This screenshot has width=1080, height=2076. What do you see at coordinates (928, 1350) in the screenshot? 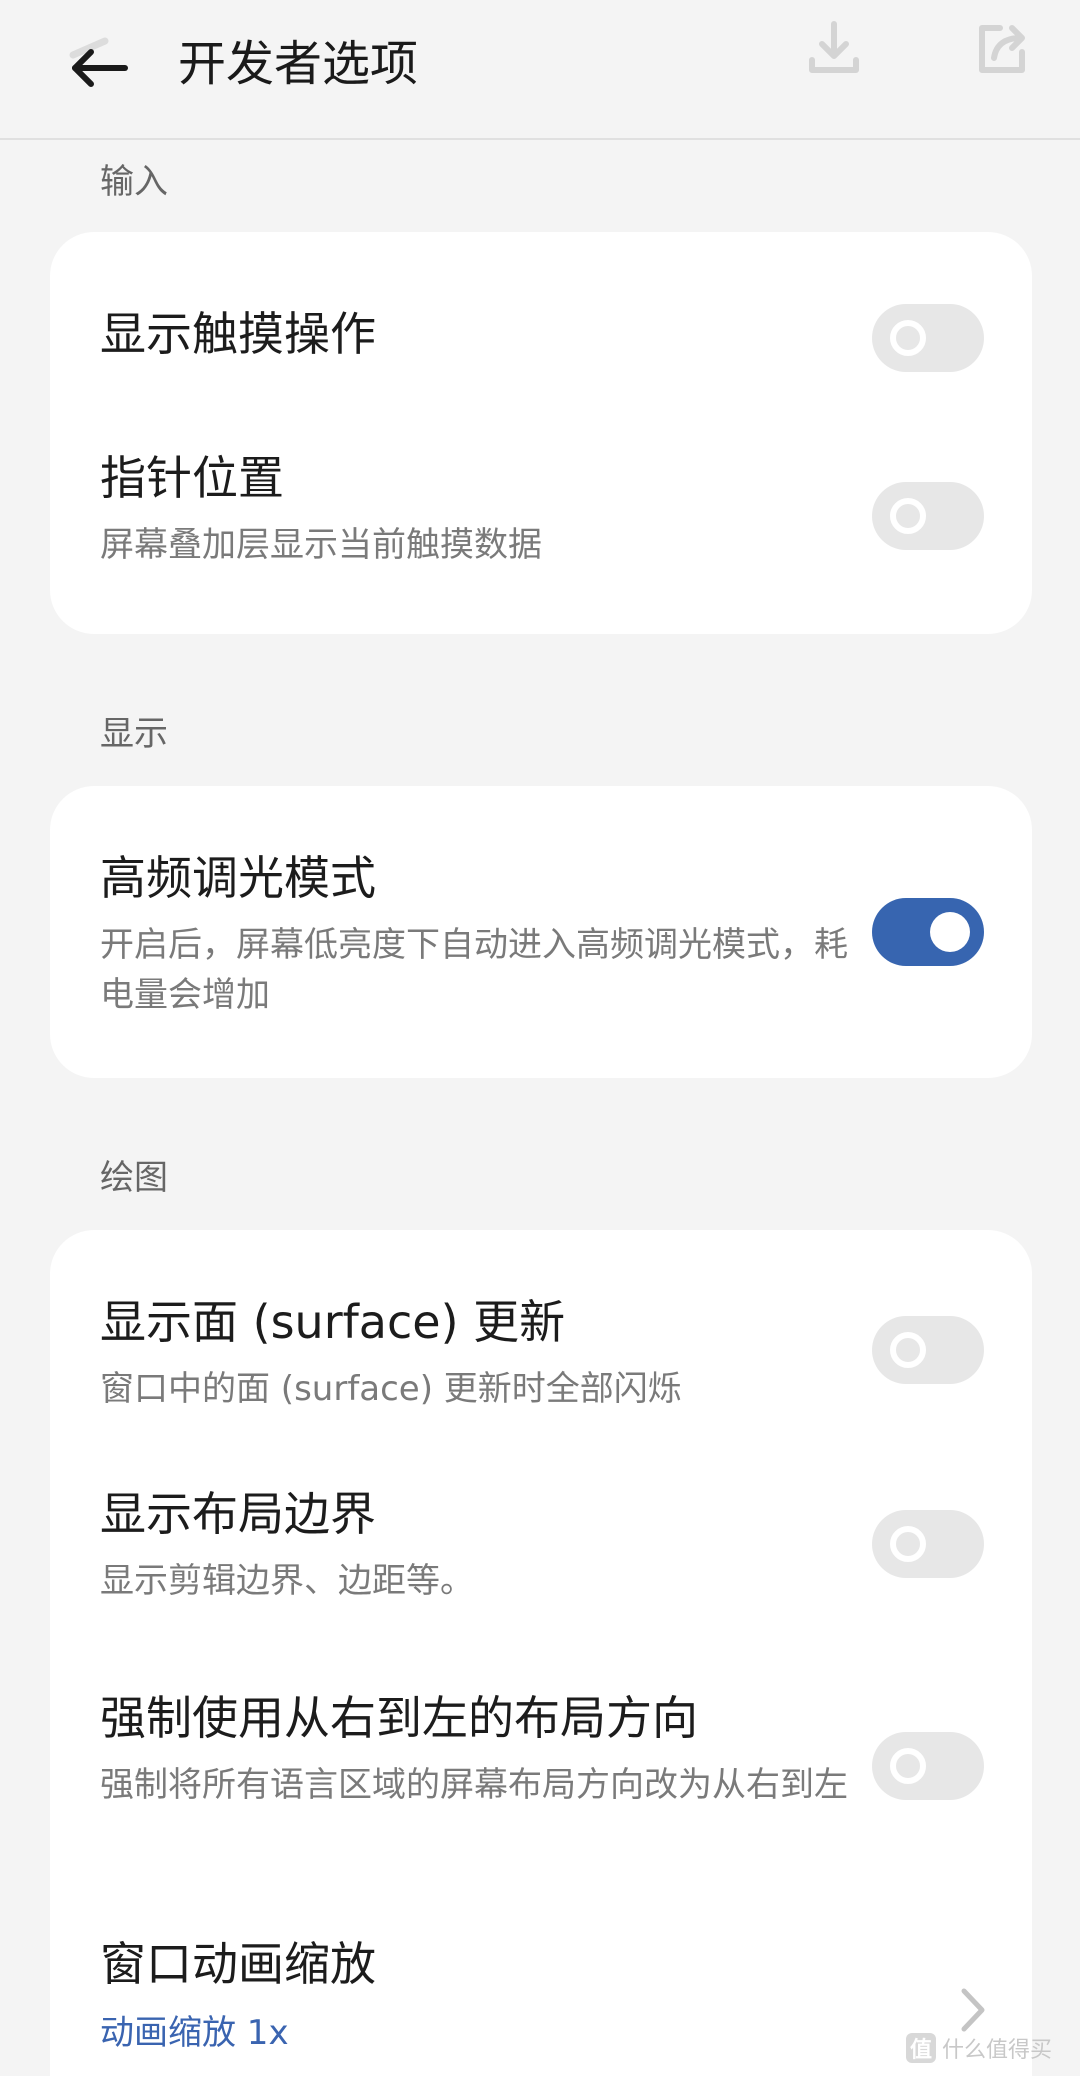
I see `surface-updates-toggle` at bounding box center [928, 1350].